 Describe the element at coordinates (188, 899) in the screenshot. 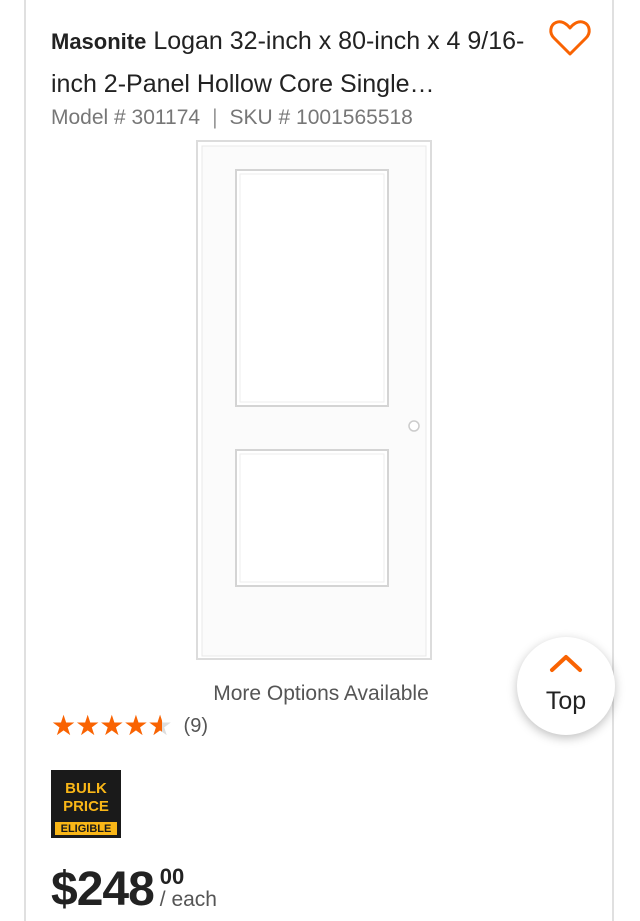

I see `price-unit: / each` at that location.